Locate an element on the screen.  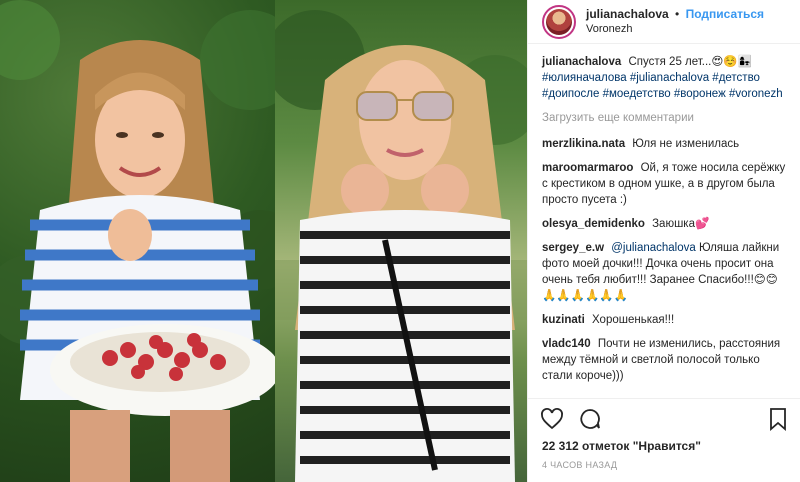
comment-item: merzlikina.nata Юля не изменилась is located at coordinates (665, 144).